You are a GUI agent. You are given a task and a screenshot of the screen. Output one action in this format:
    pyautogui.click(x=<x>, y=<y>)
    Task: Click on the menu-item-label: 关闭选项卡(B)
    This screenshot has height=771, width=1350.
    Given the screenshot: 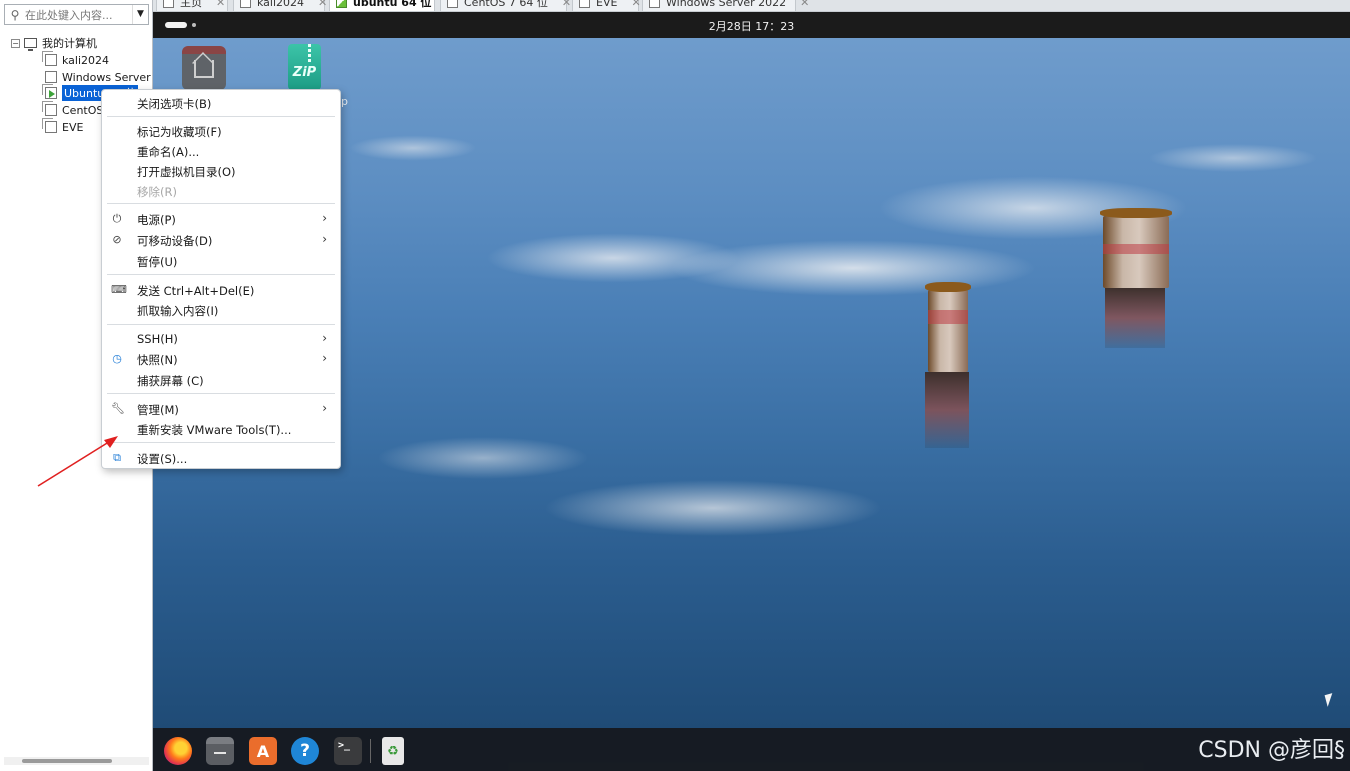 What is the action you would take?
    pyautogui.click(x=174, y=104)
    